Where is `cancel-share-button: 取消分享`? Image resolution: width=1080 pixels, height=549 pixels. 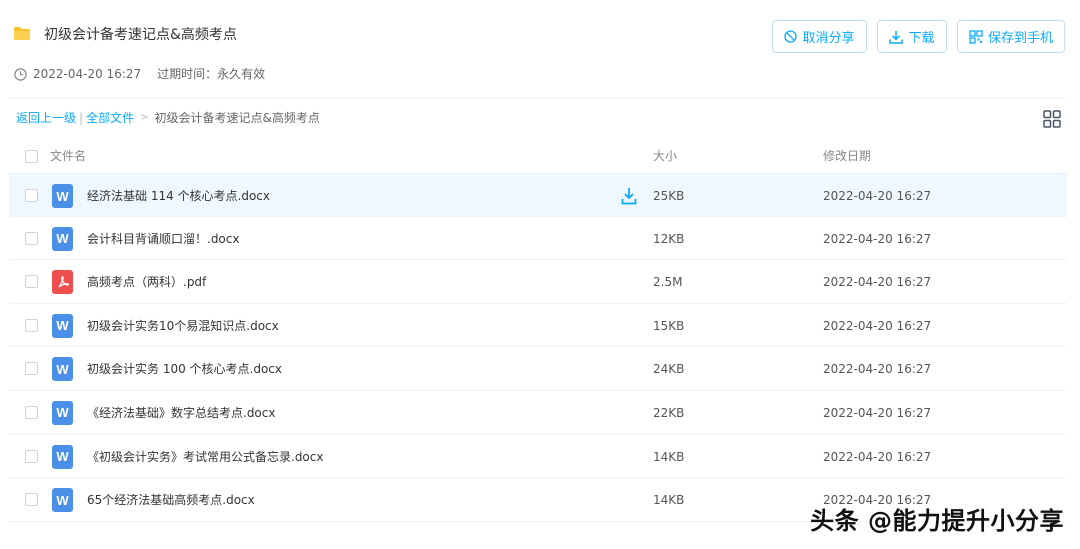 cancel-share-button: 取消分享 is located at coordinates (819, 36).